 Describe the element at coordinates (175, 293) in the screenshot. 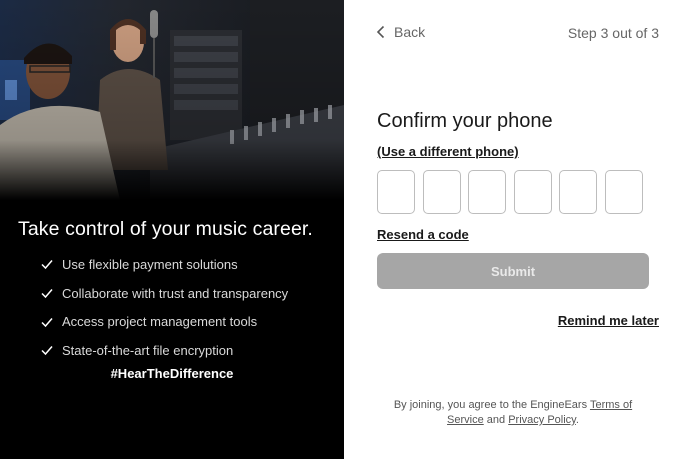

I see `feature-label: Collaborate with trust and transparency` at that location.